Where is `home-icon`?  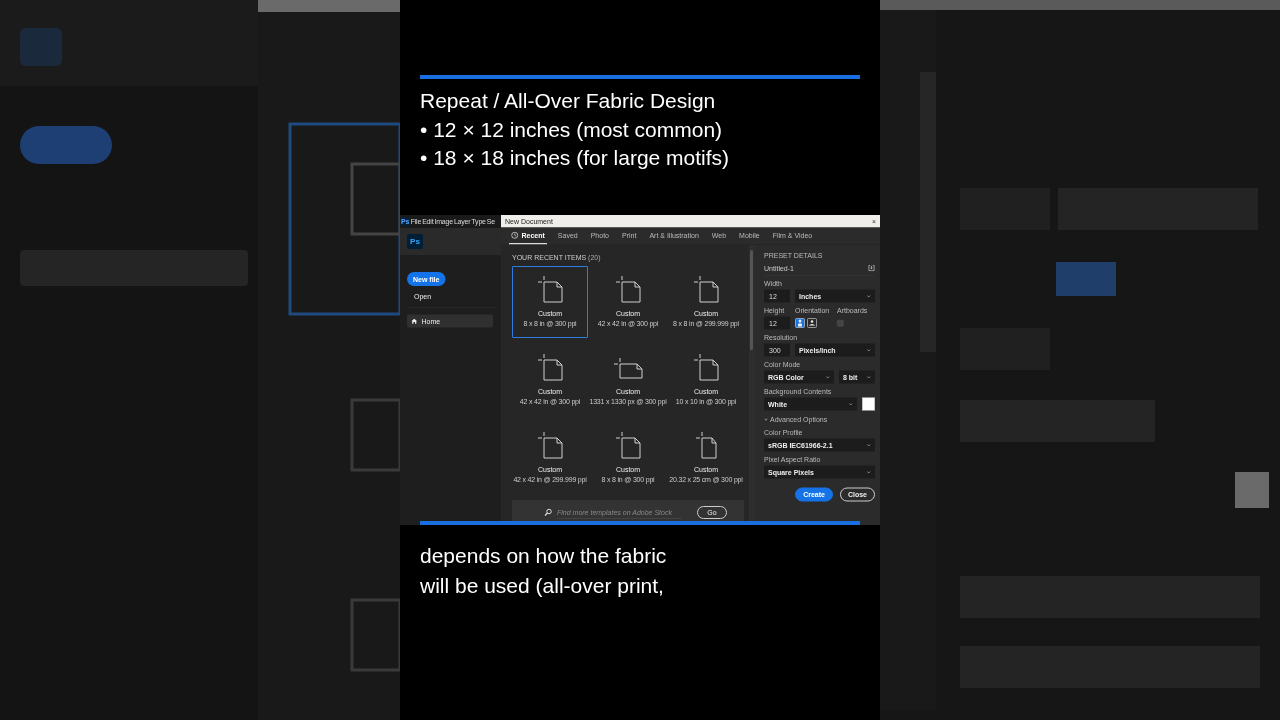 home-icon is located at coordinates (414, 321).